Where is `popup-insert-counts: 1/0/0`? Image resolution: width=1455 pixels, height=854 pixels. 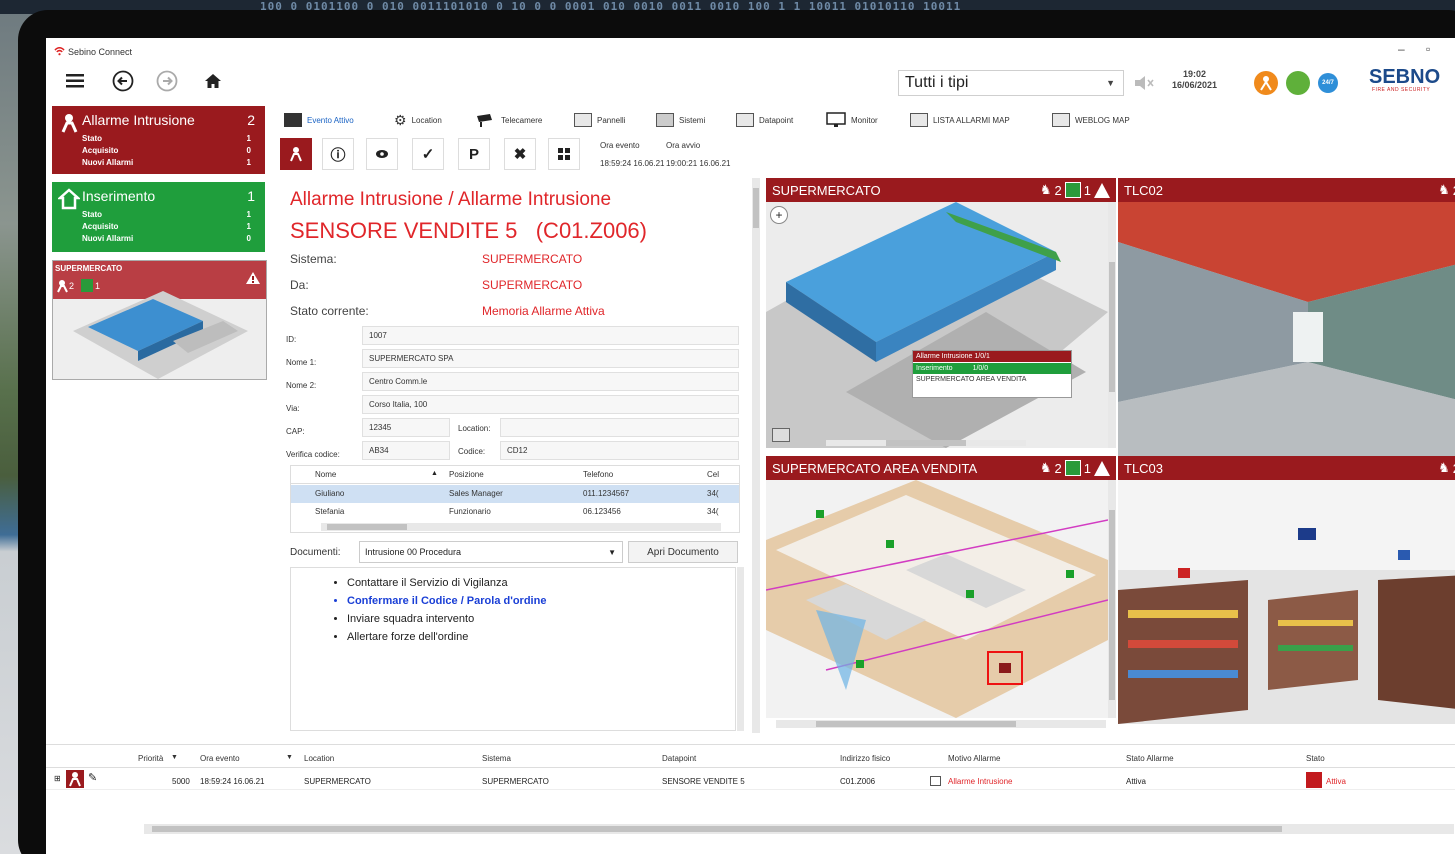
popup-insert-counts: 1/0/0 is located at coordinates (980, 368).